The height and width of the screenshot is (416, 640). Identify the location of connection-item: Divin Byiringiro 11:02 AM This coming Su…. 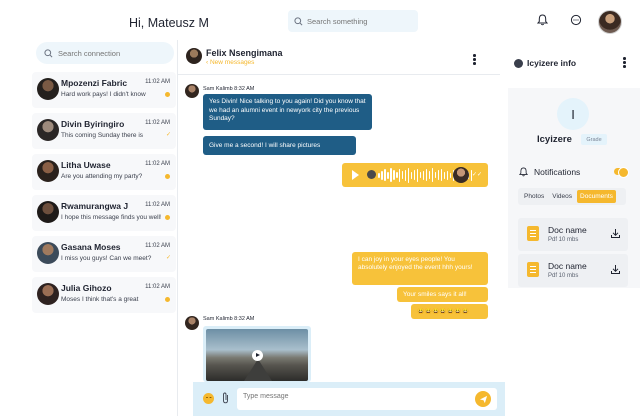
(104, 131).